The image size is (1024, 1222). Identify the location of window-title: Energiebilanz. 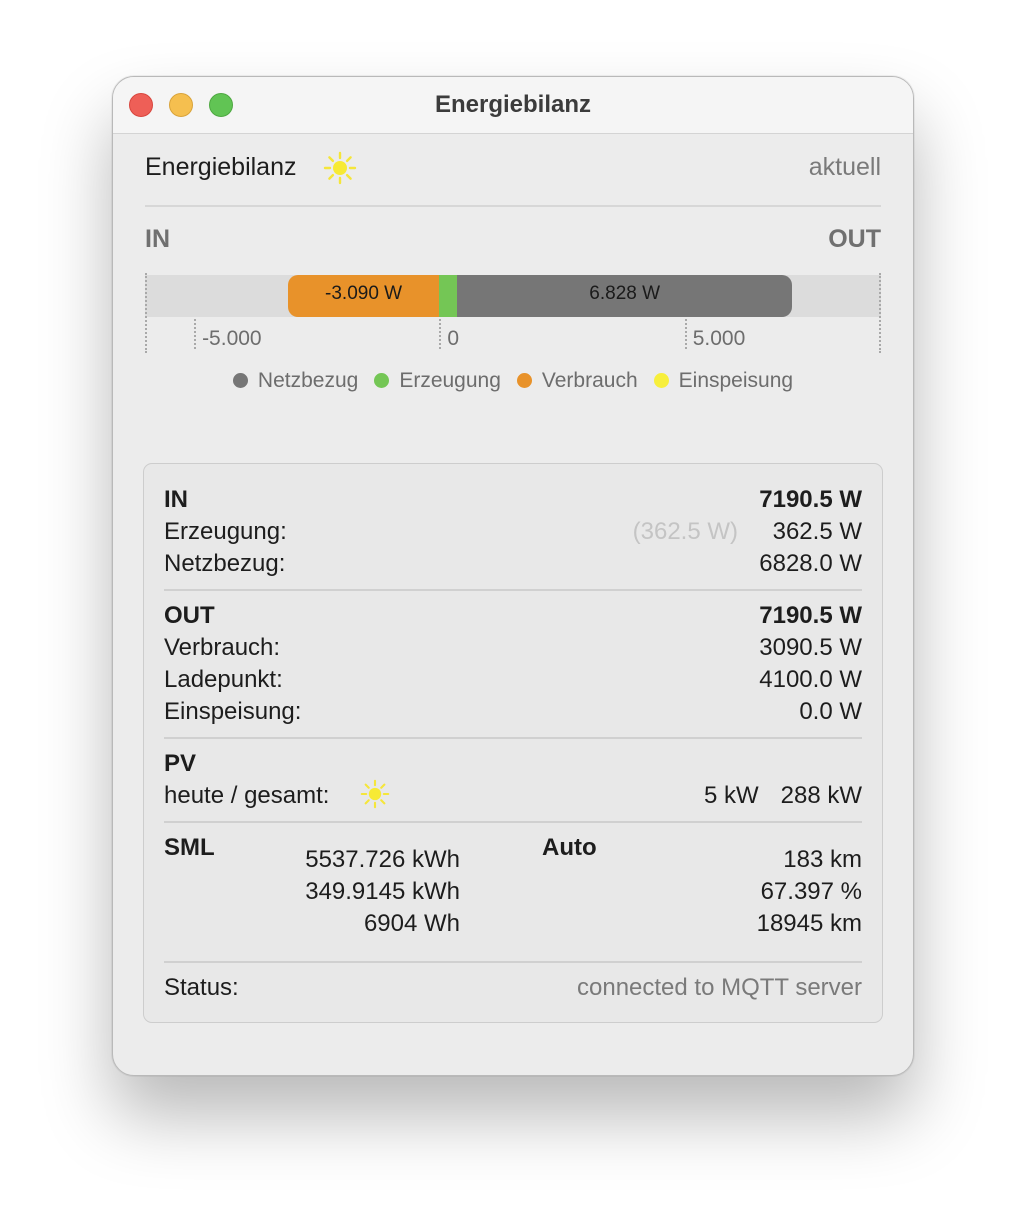
(513, 104).